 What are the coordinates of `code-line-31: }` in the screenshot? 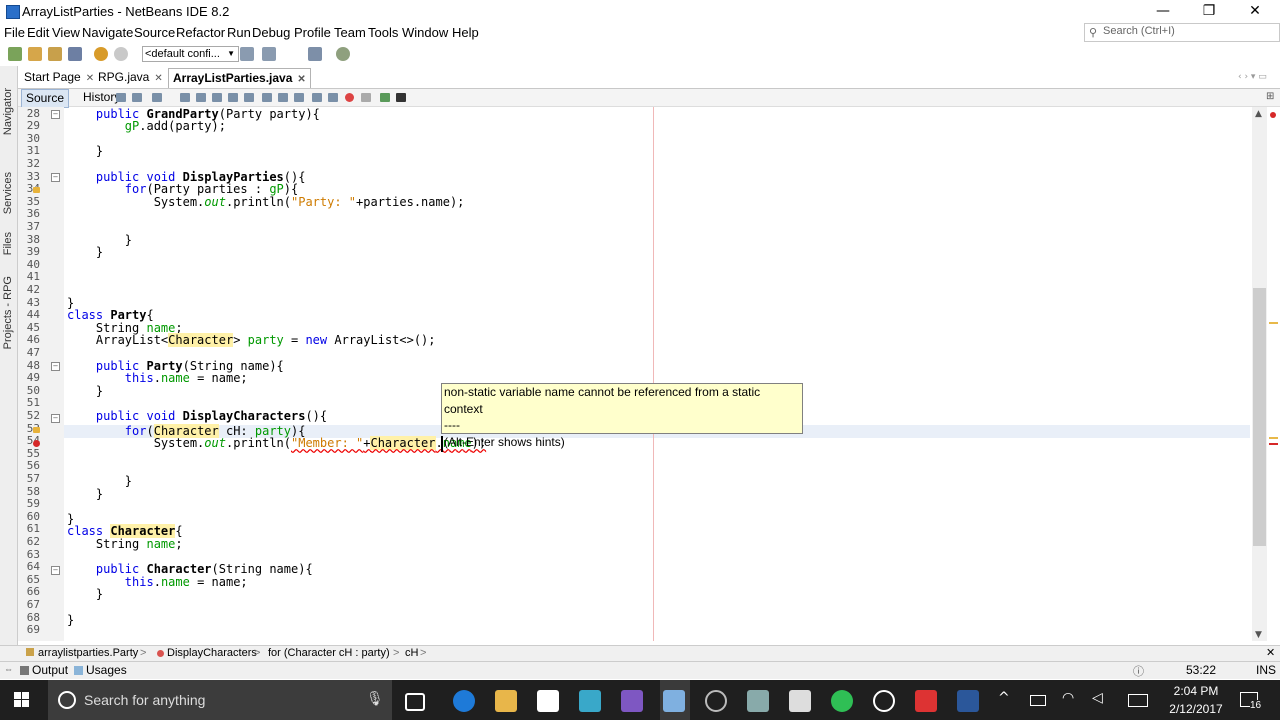 It's located at (85, 151).